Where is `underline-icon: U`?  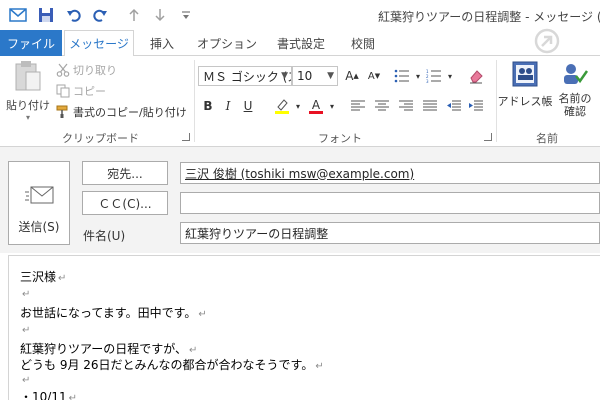 underline-icon: U is located at coordinates (248, 106).